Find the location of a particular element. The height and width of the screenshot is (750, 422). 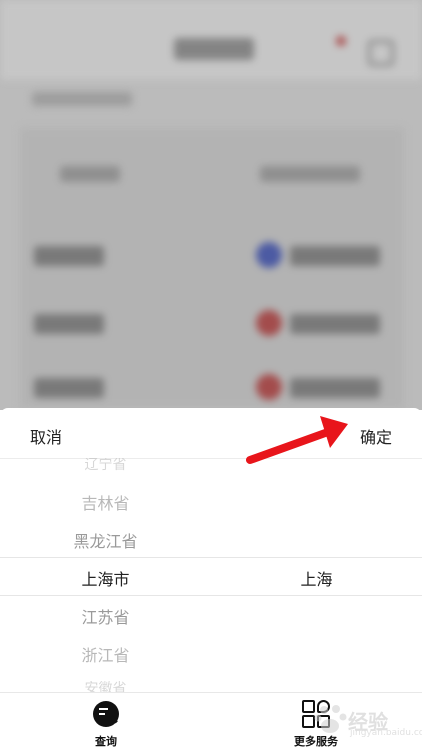

province-option-selected: 上海市 is located at coordinates (105, 578).